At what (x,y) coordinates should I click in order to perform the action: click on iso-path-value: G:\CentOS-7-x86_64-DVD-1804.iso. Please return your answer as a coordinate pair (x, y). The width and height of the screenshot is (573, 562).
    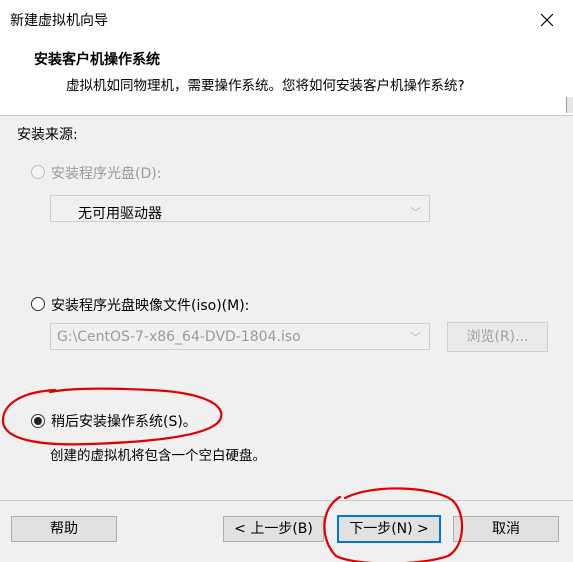
    Looking at the image, I should click on (179, 337).